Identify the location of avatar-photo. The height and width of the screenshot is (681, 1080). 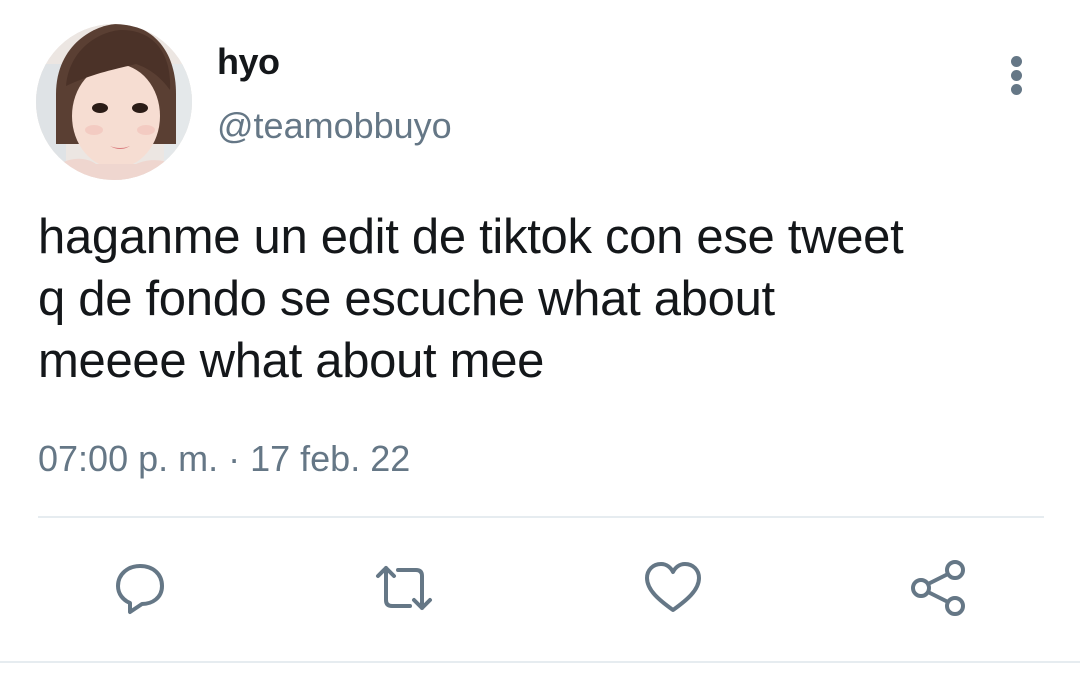
(114, 102).